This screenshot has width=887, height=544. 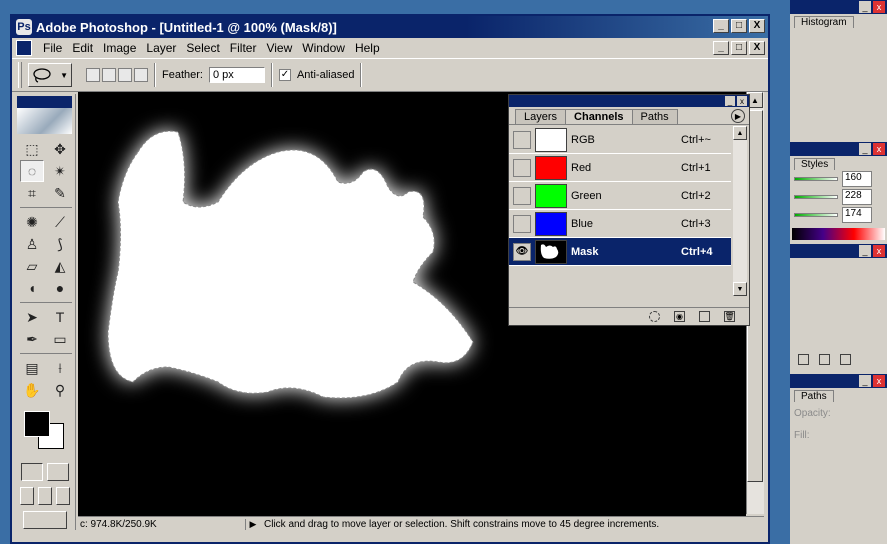 I want to click on screen-mode-full-menu-button, so click(x=44, y=496).